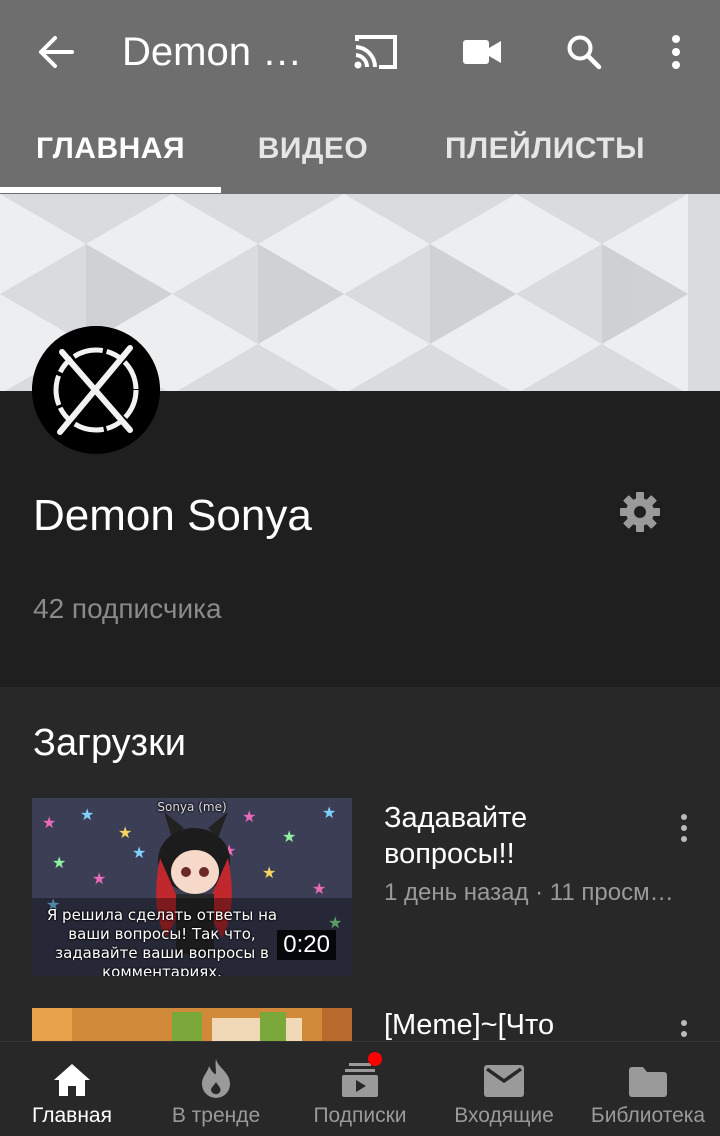 The width and height of the screenshot is (720, 1136). Describe the element at coordinates (375, 1059) in the screenshot. I see `notification-badge` at that location.